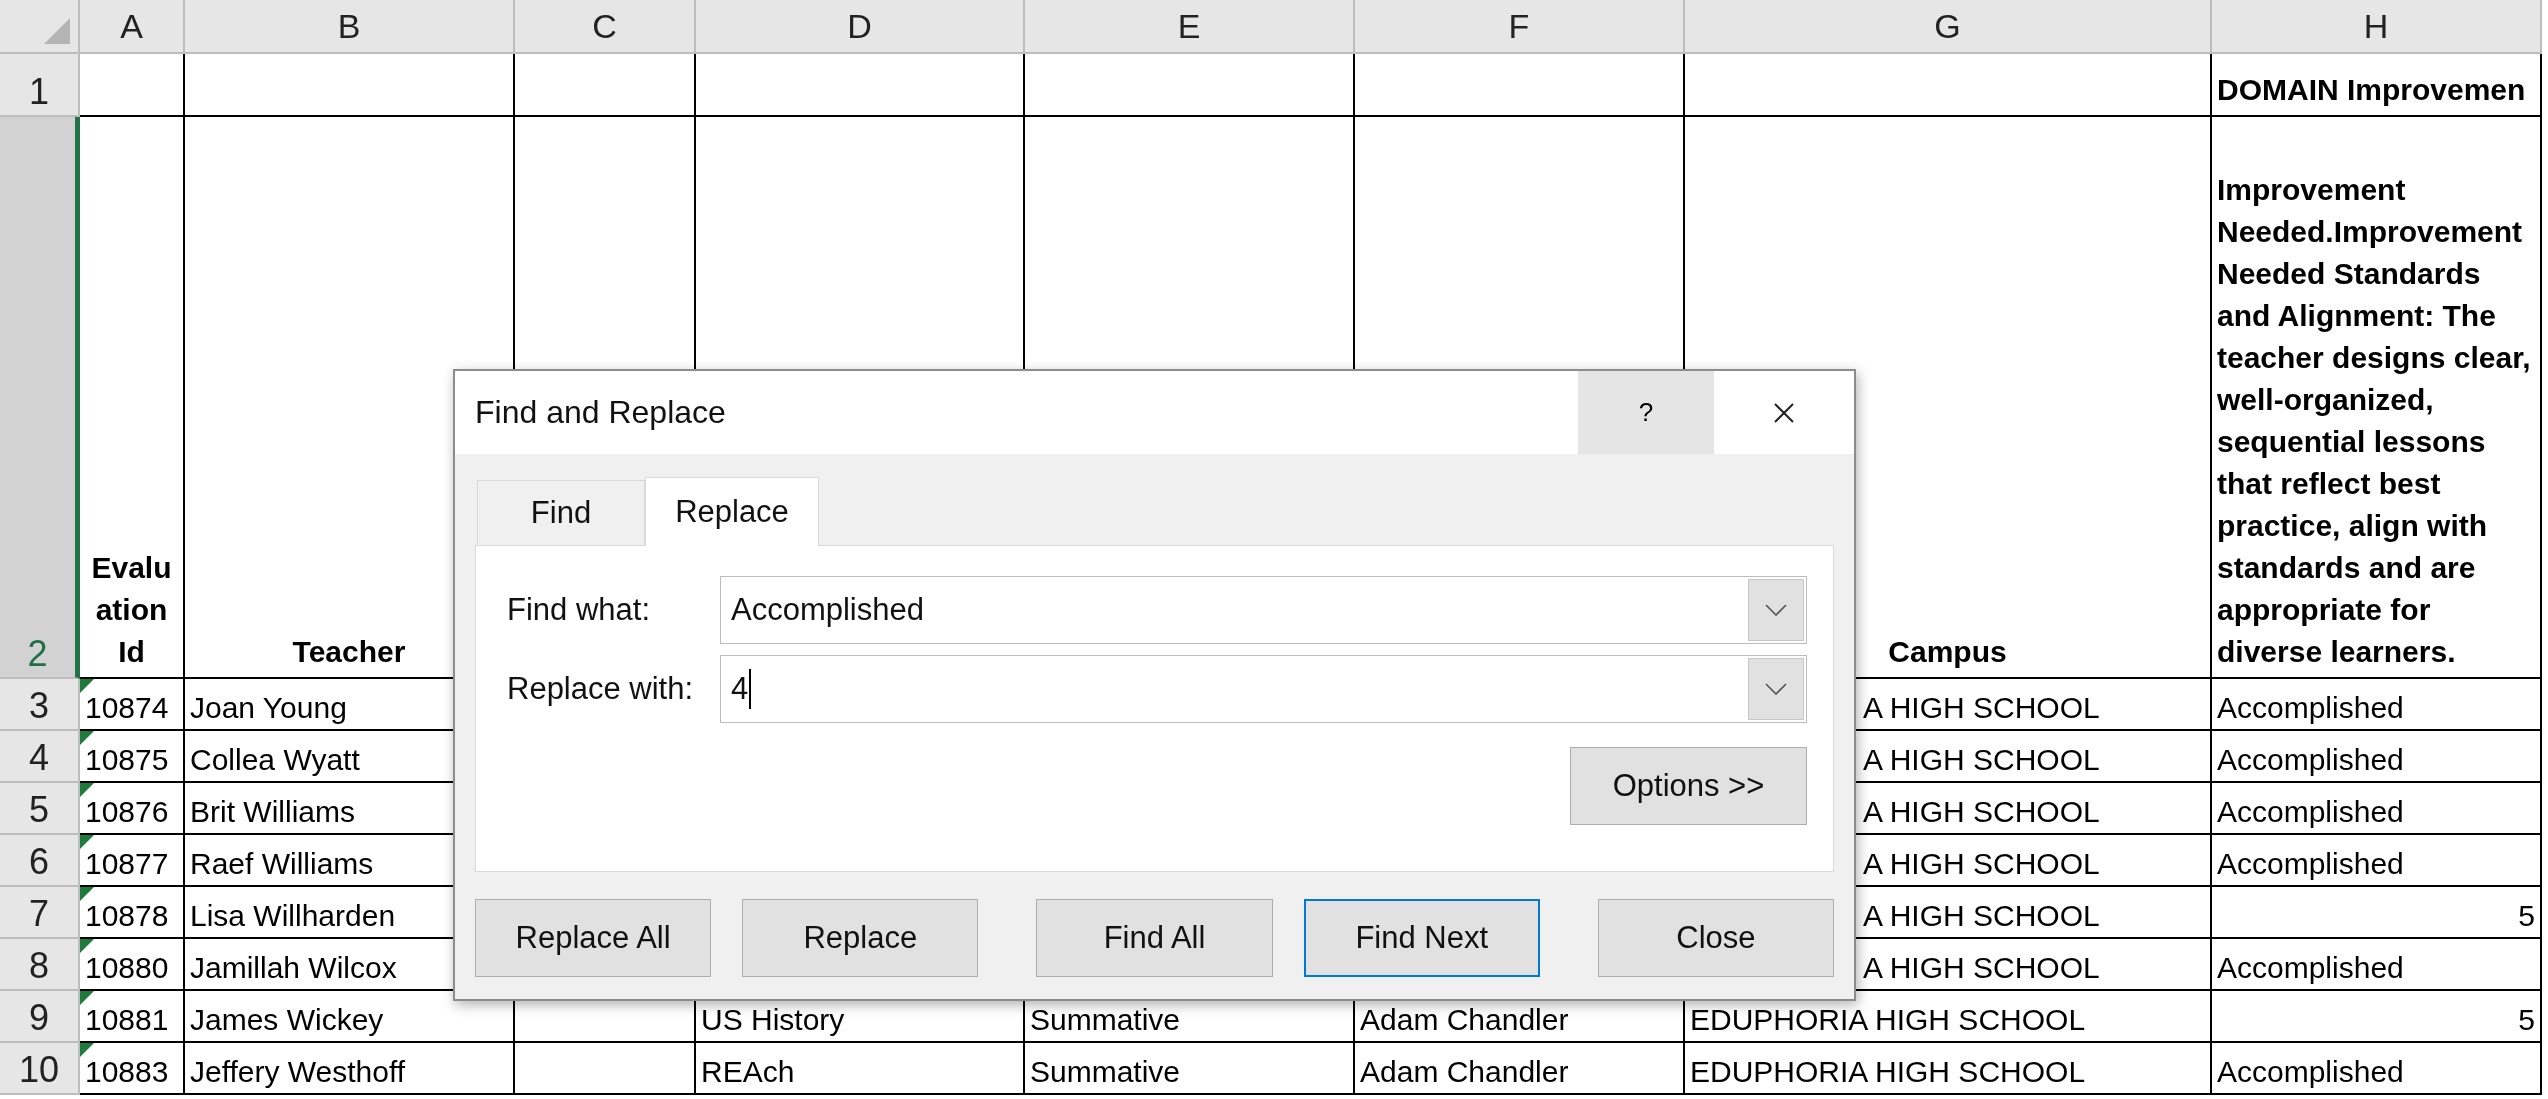  I want to click on row-header: 9, so click(40, 1017).